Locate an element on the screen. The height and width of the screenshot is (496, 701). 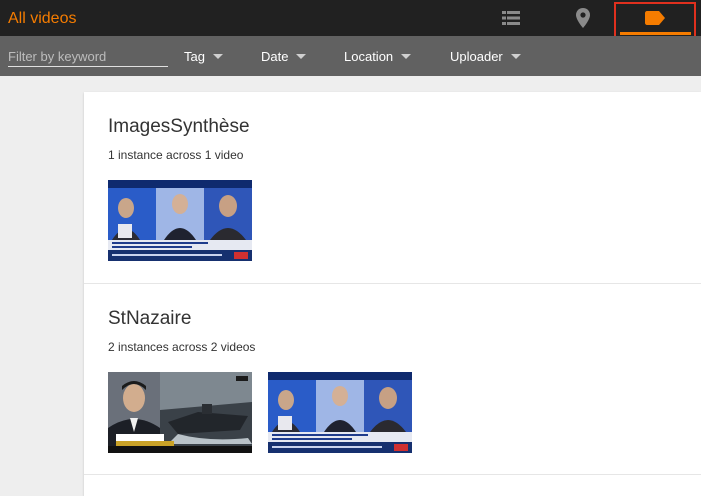
uploader-filter-dropdown: Uploader is located at coordinates (485, 56).